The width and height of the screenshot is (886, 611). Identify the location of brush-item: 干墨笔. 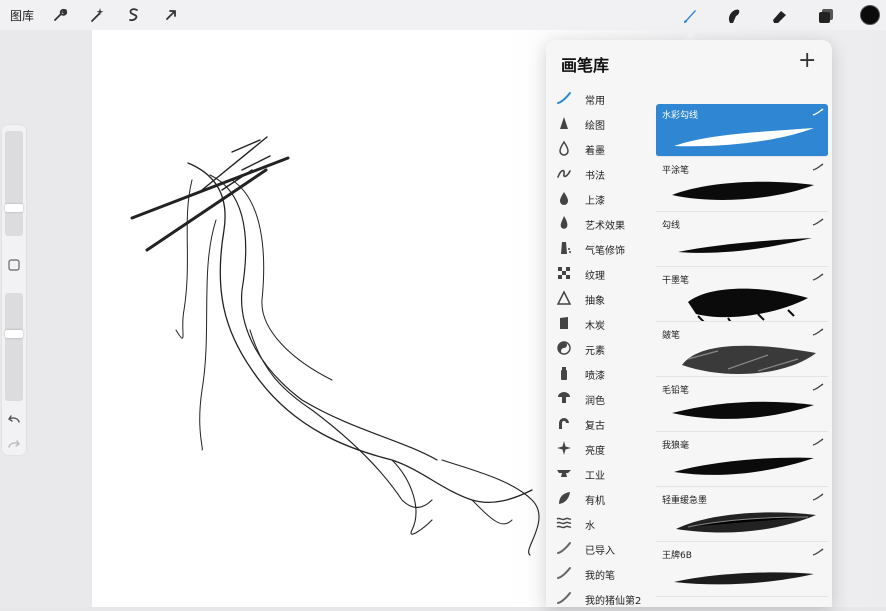
(742, 295).